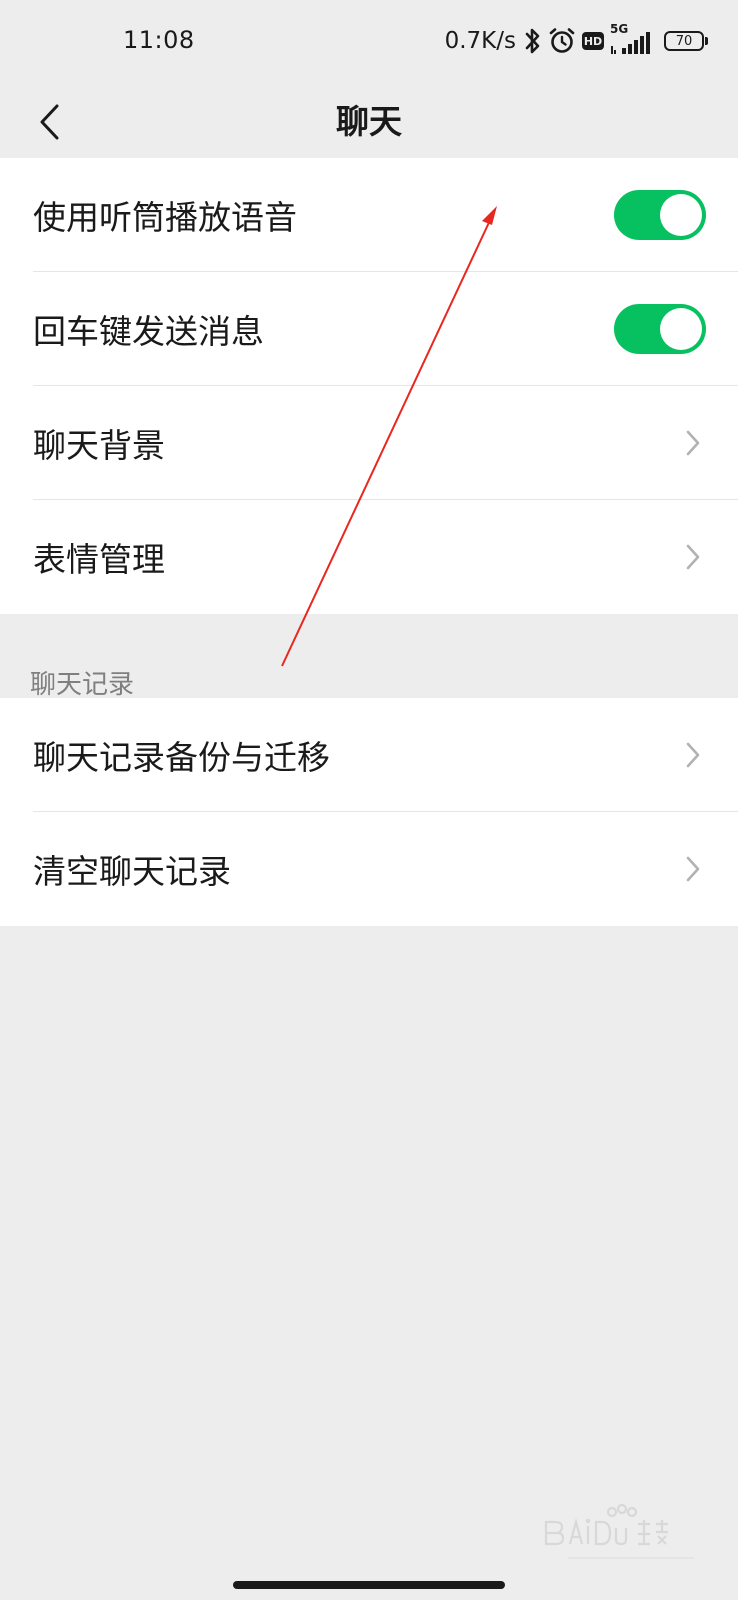  What do you see at coordinates (619, 1531) in the screenshot?
I see `baidu-jingyan-watermark` at bounding box center [619, 1531].